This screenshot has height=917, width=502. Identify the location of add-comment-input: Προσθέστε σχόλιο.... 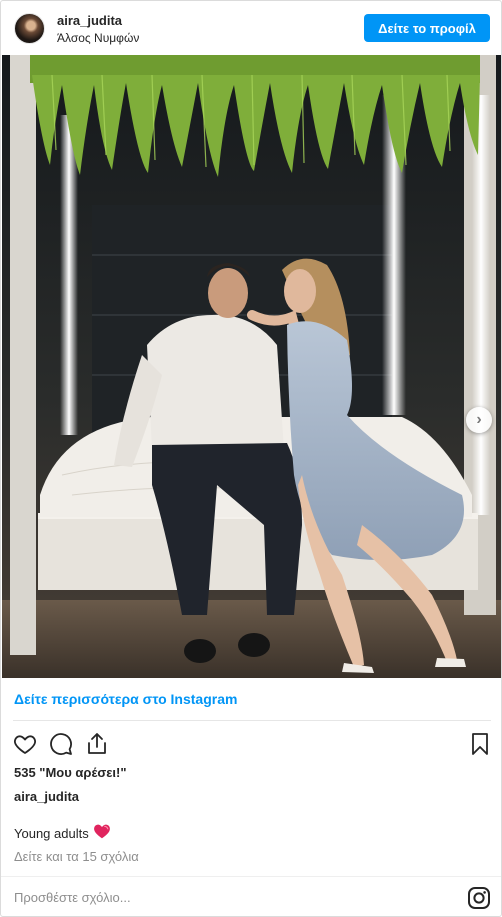
(72, 897).